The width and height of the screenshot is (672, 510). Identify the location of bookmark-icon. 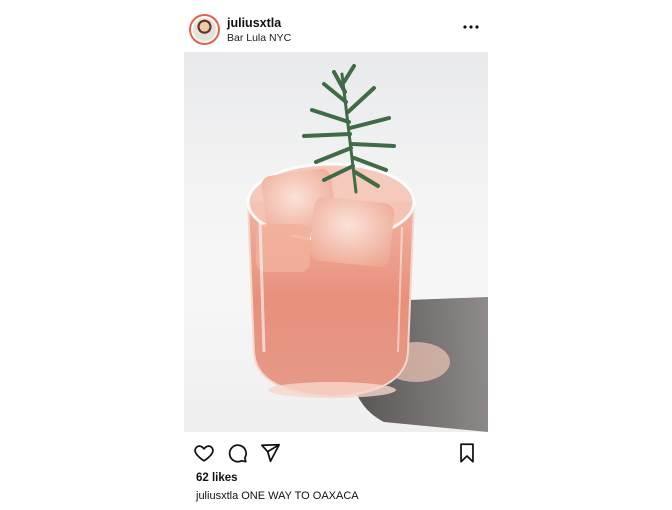
(467, 453).